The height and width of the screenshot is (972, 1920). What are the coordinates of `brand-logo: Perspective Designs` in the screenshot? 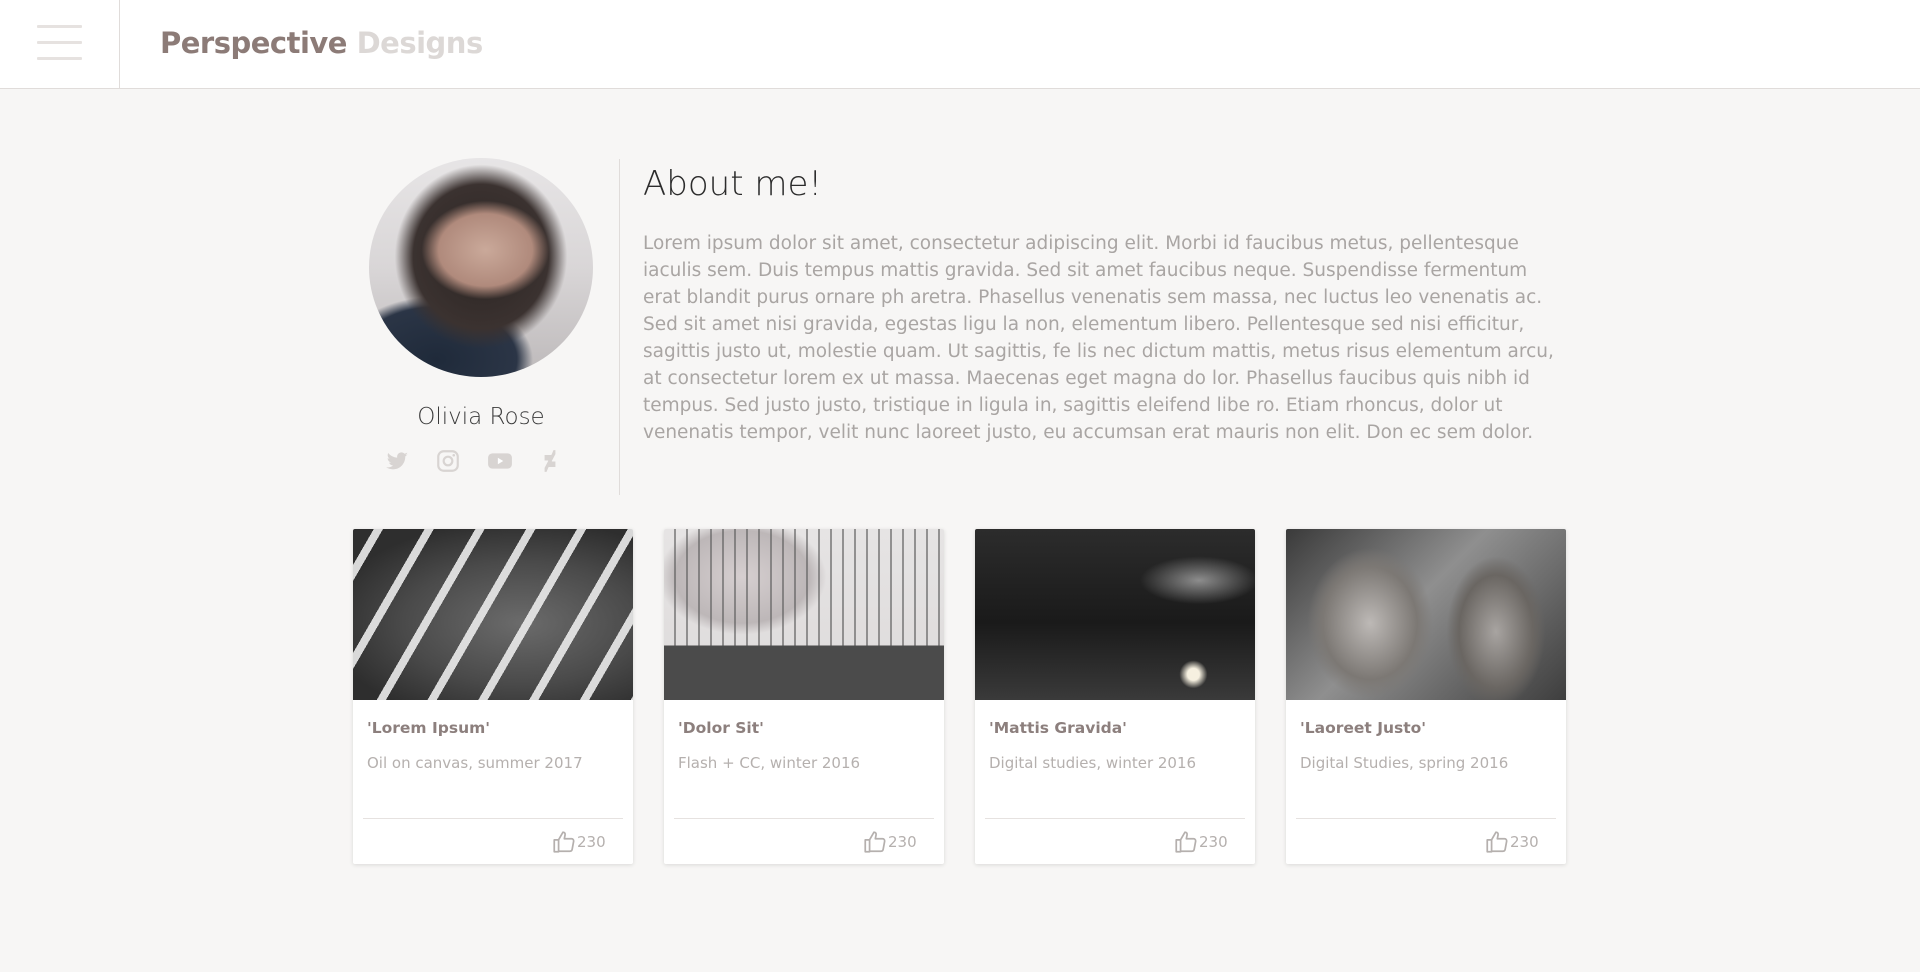 It's located at (321, 43).